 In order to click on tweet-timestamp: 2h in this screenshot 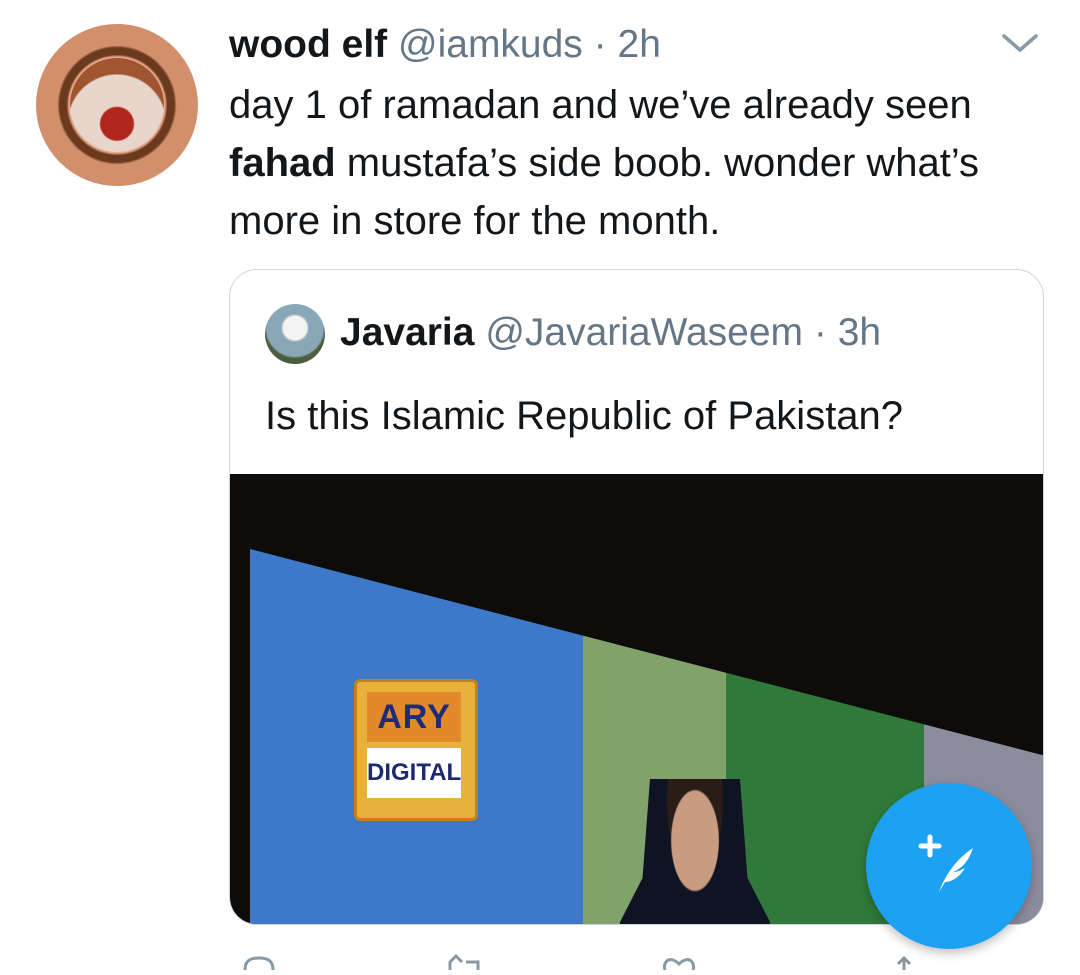, I will do `click(639, 44)`.